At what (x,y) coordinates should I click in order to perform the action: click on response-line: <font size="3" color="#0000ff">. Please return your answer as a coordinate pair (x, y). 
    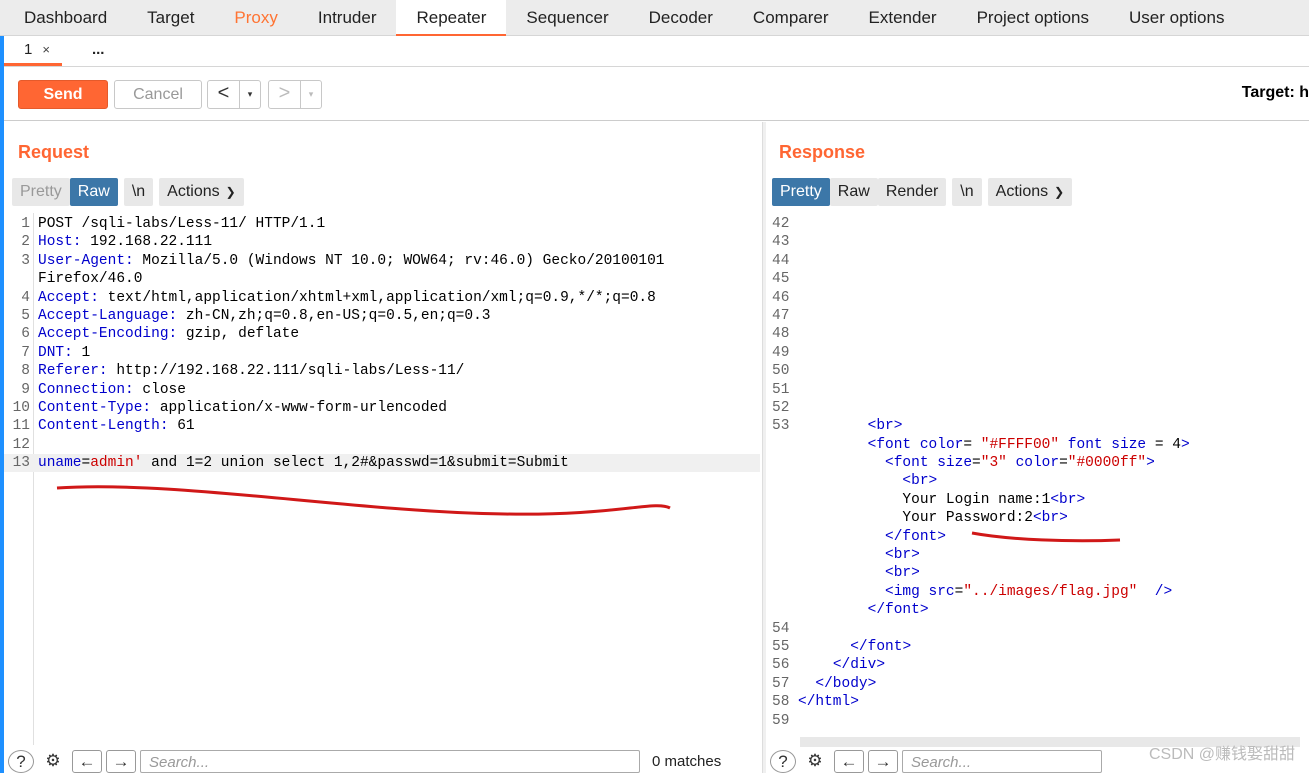
    Looking at the image, I should click on (1038, 463).